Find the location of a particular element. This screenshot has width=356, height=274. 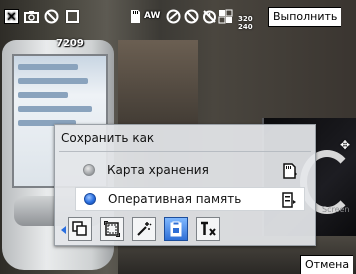

option-memory-card-label: Карта хранения is located at coordinates (158, 170).